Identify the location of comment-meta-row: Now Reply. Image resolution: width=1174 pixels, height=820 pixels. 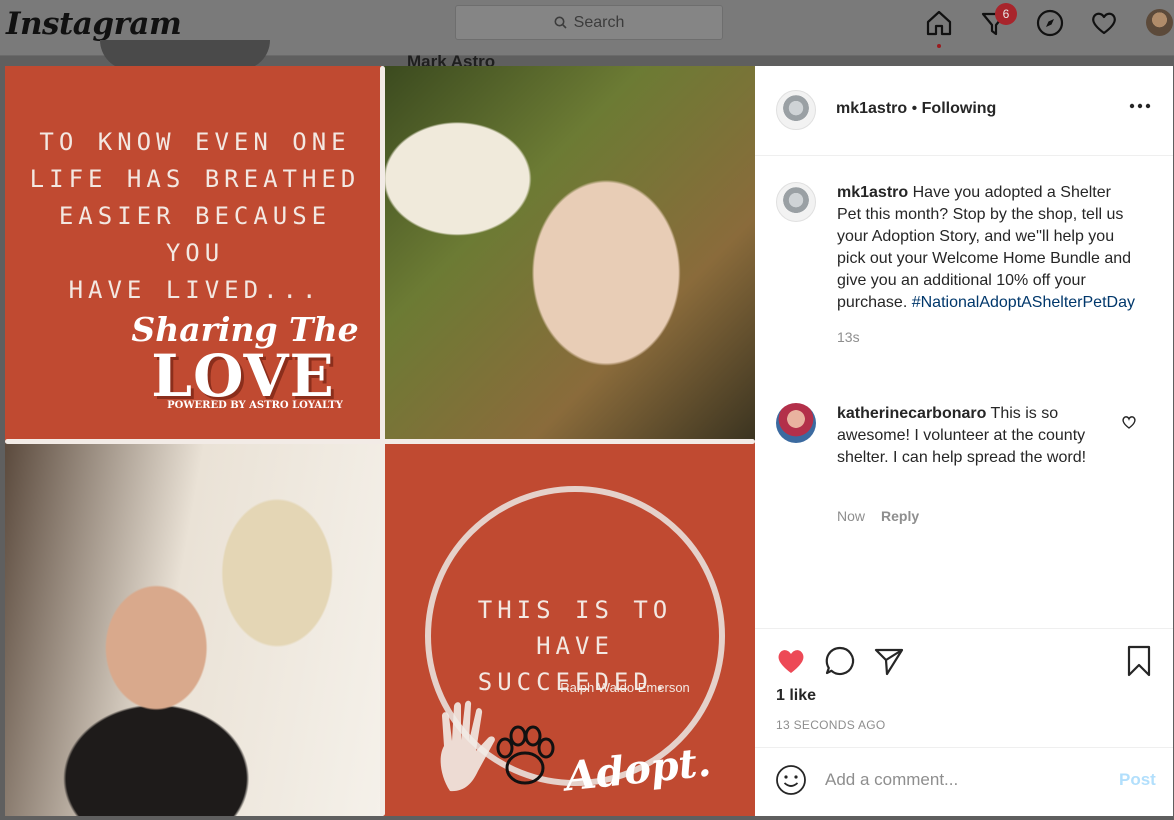
(878, 516).